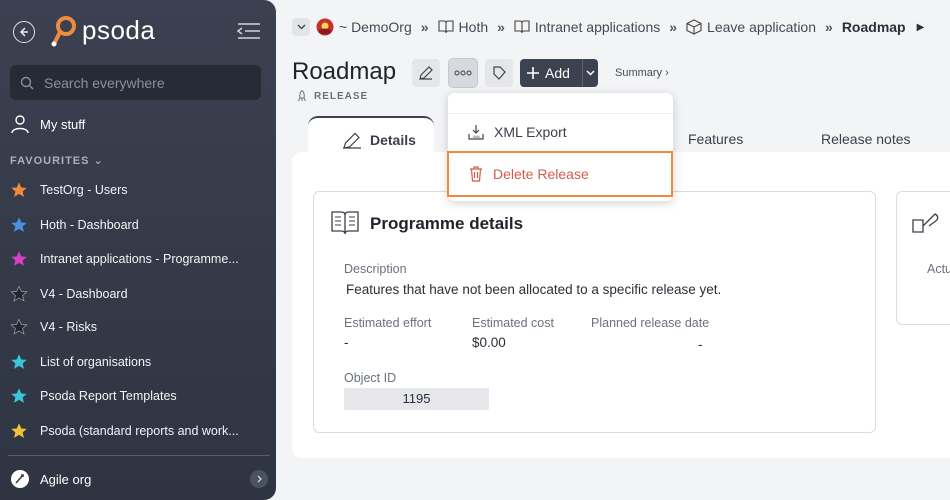 Image resolution: width=950 pixels, height=500 pixels. Describe the element at coordinates (63, 31) in the screenshot. I see `psoda-logo-icon` at that location.